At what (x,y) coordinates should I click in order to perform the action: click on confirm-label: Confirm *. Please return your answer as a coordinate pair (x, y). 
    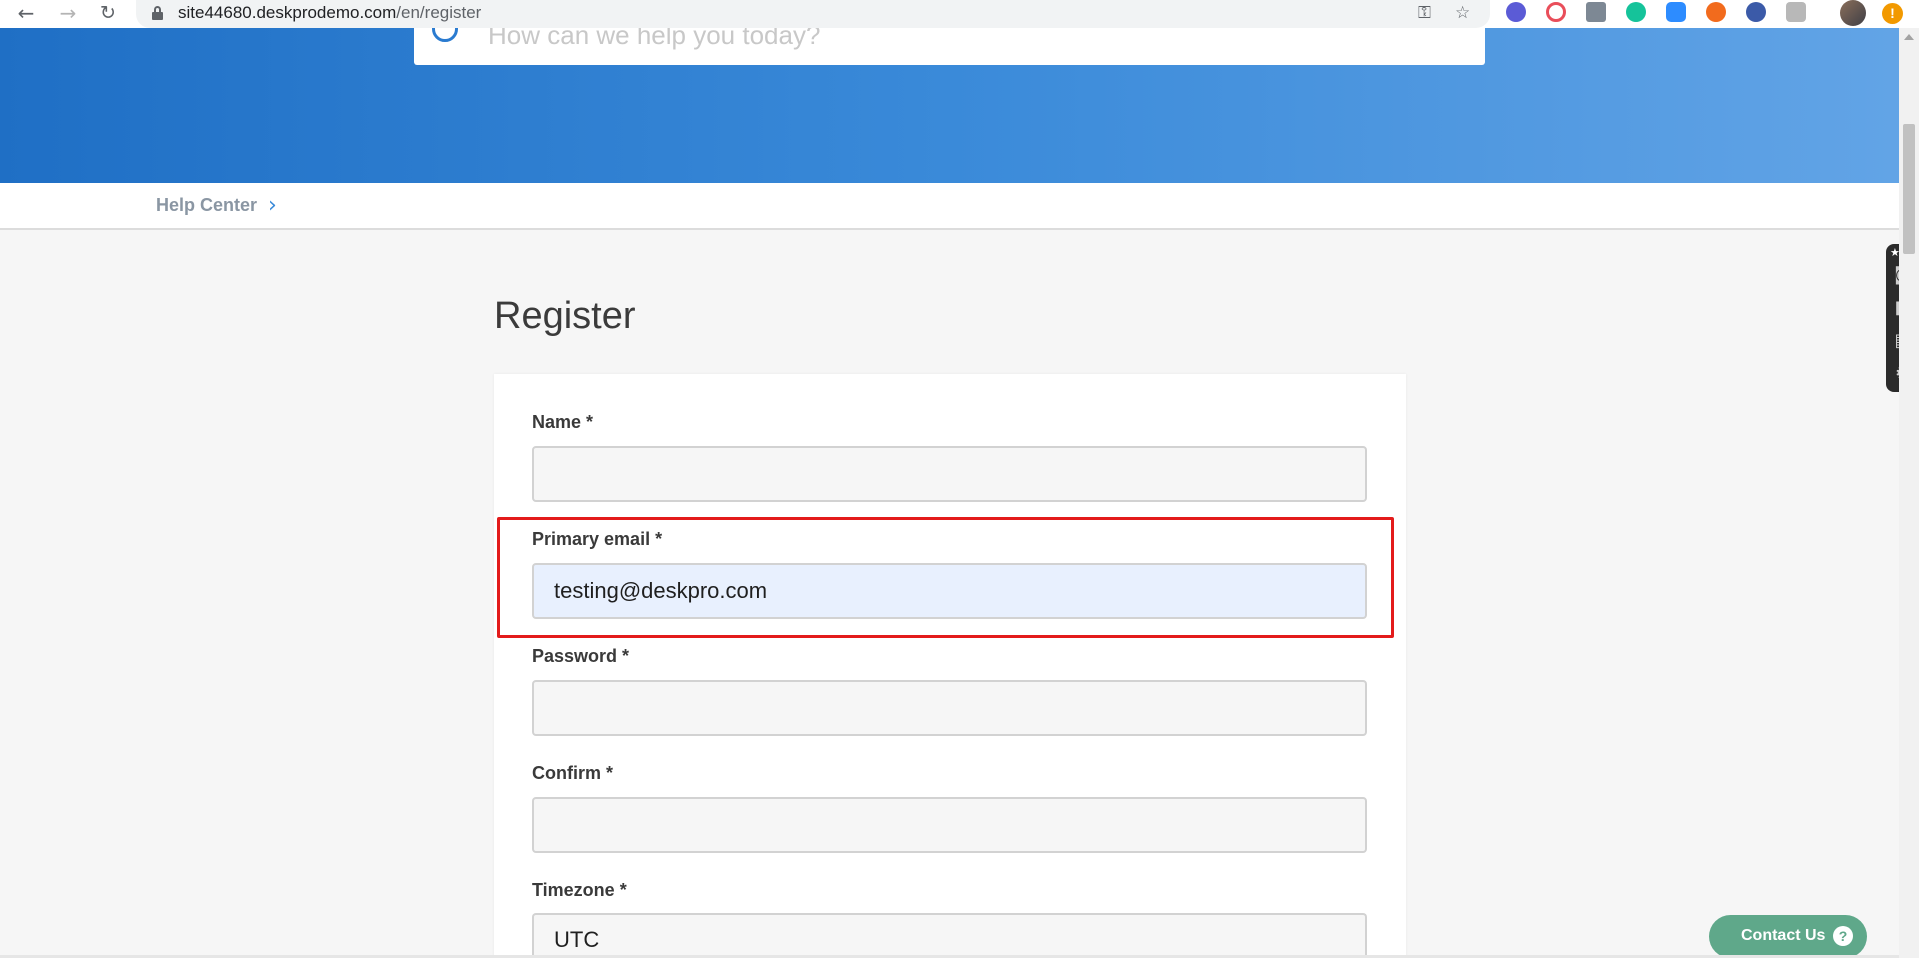
    Looking at the image, I should click on (572, 773).